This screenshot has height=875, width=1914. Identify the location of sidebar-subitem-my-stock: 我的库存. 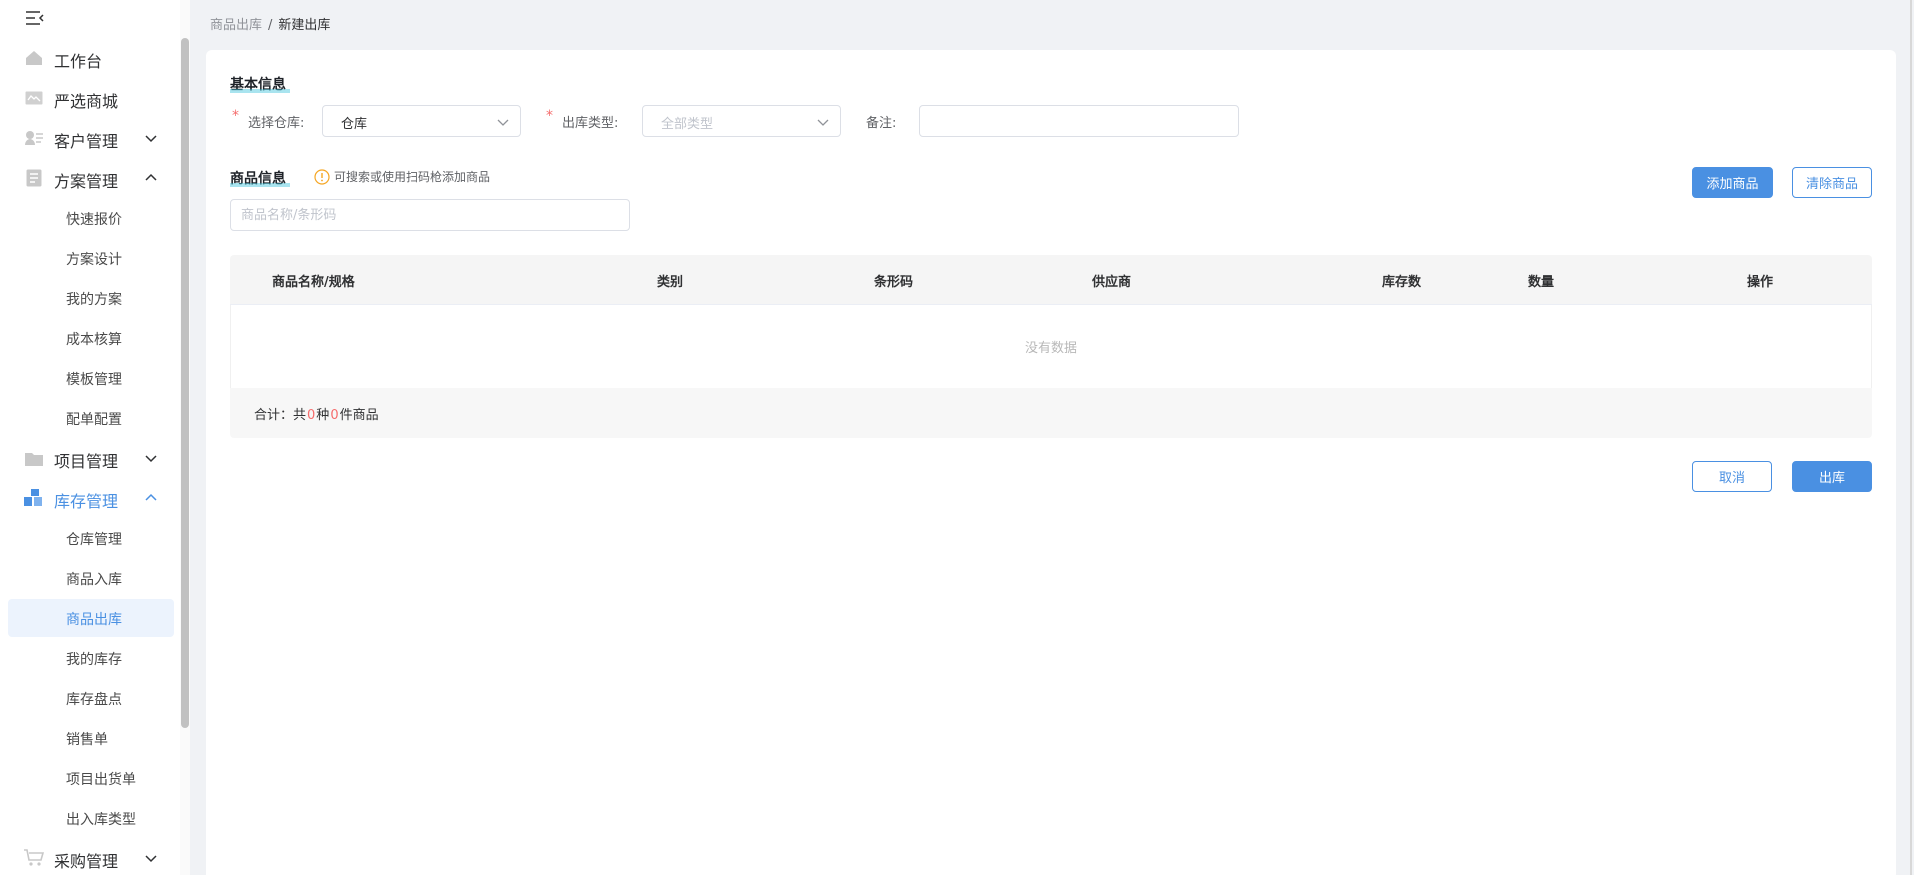
(91, 658).